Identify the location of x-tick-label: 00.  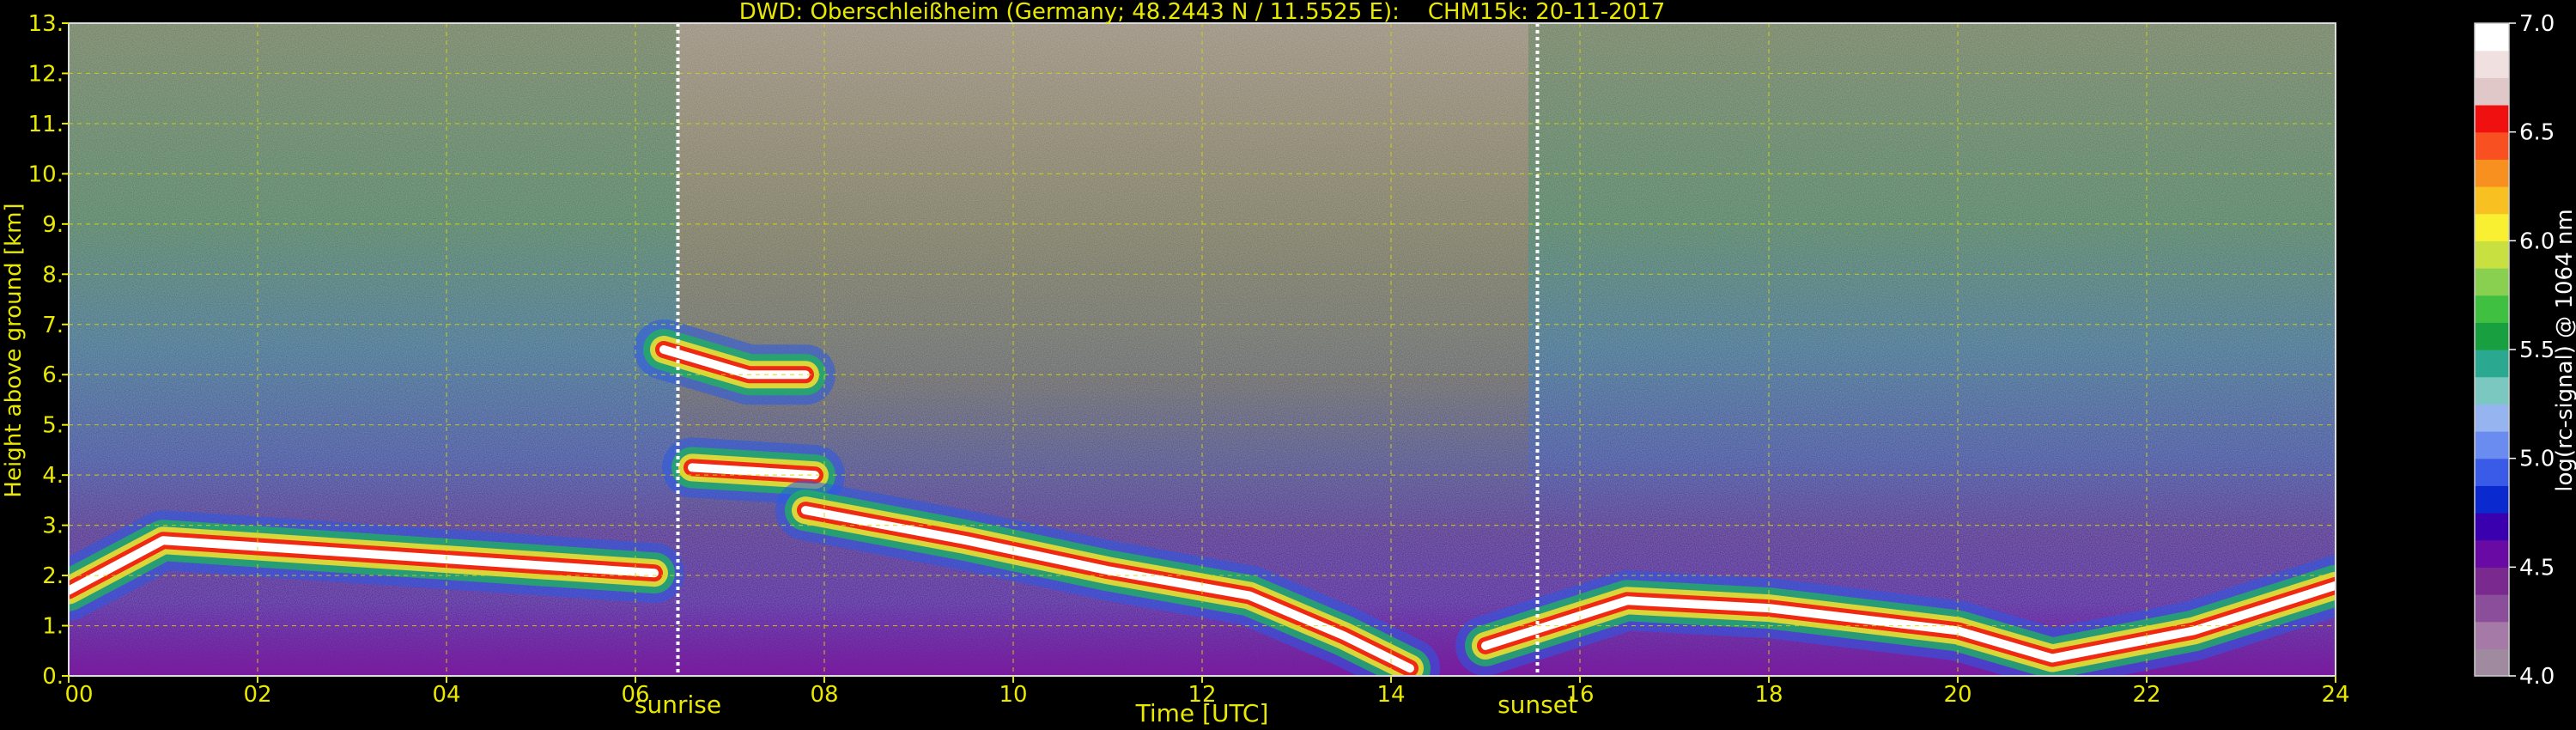
(78, 695).